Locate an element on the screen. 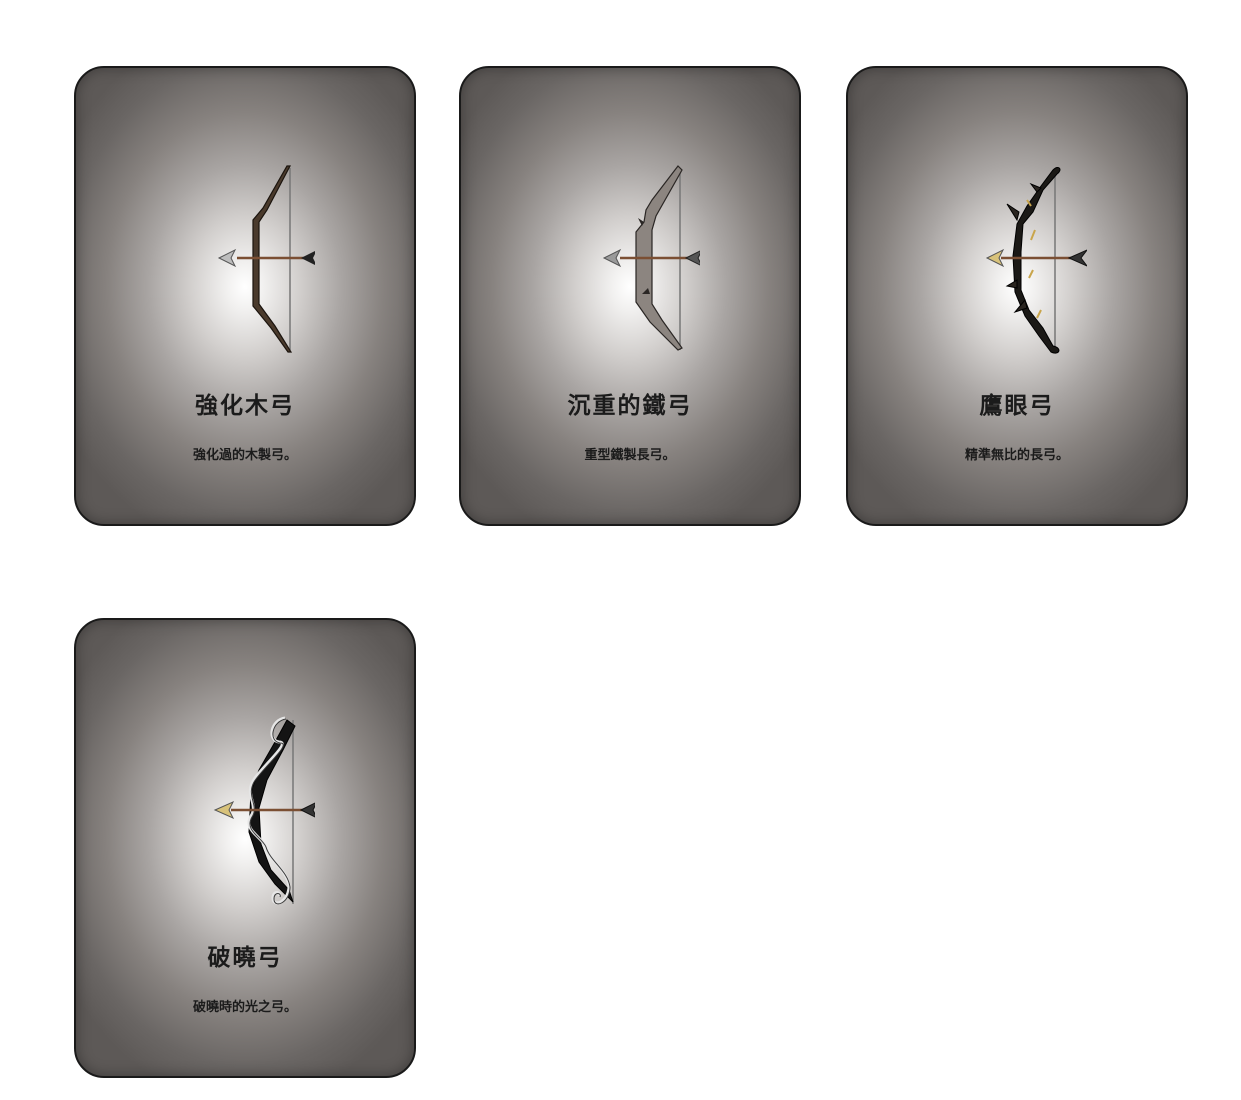 The height and width of the screenshot is (1100, 1241). item-description: 重型鐵製長弓。 is located at coordinates (630, 455).